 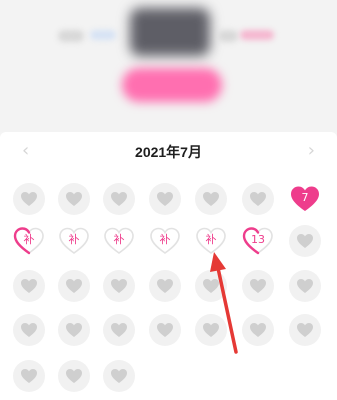 I want to click on day-cell-filled: 7, so click(x=305, y=199).